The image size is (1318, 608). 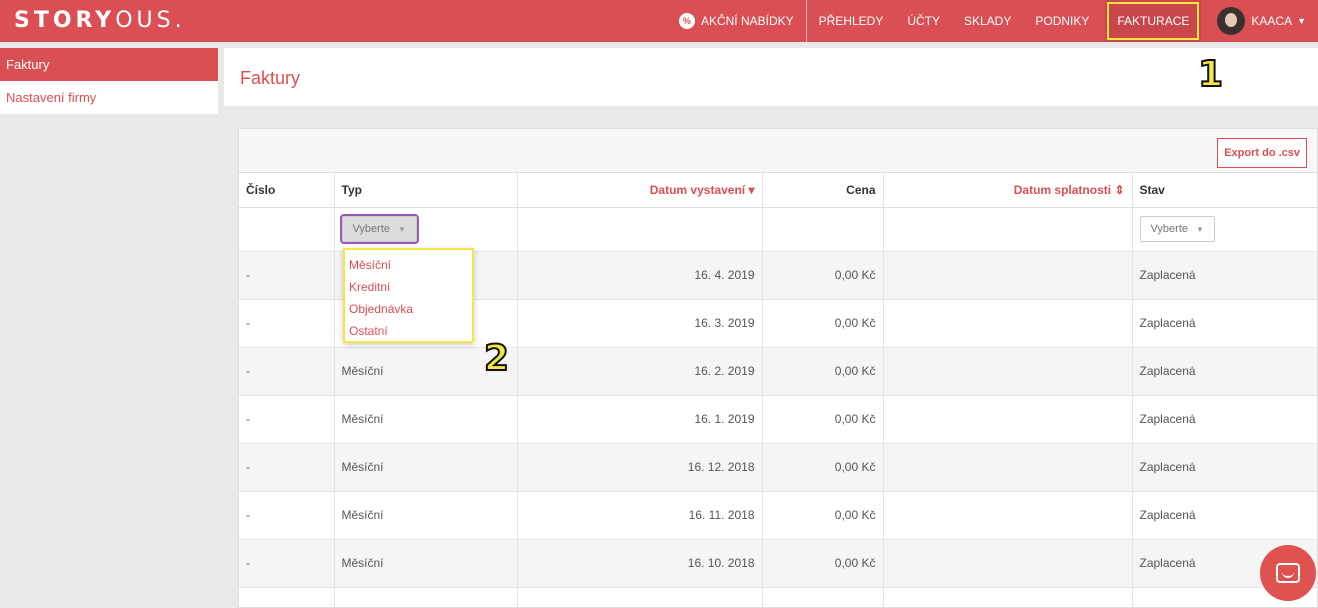 What do you see at coordinates (1177, 229) in the screenshot?
I see `status-filter-select: Vyberte ▼` at bounding box center [1177, 229].